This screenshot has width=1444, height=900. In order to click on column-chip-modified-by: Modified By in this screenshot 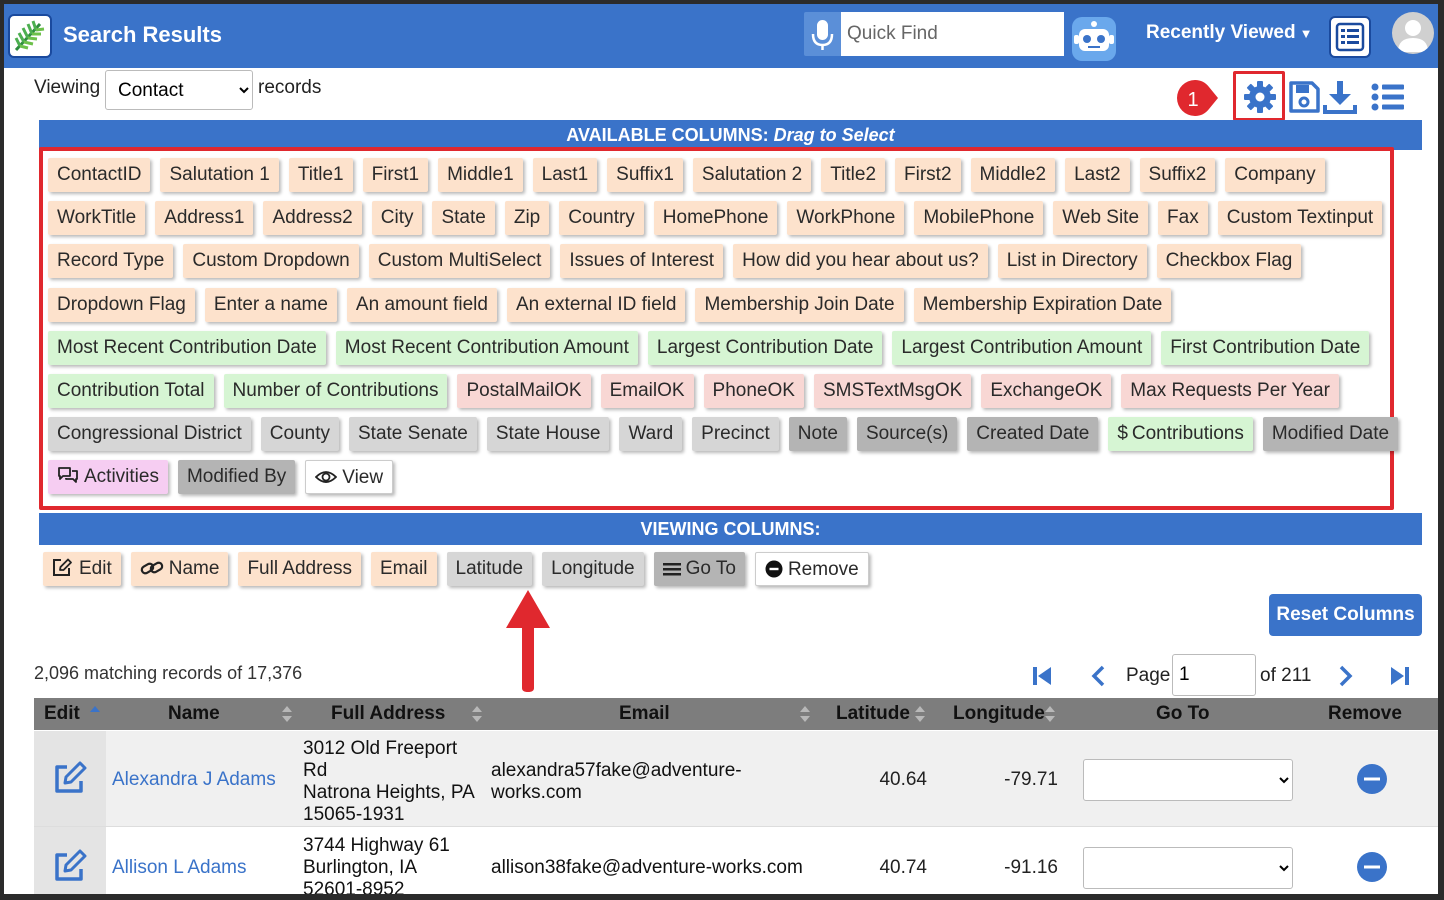, I will do `click(236, 477)`.